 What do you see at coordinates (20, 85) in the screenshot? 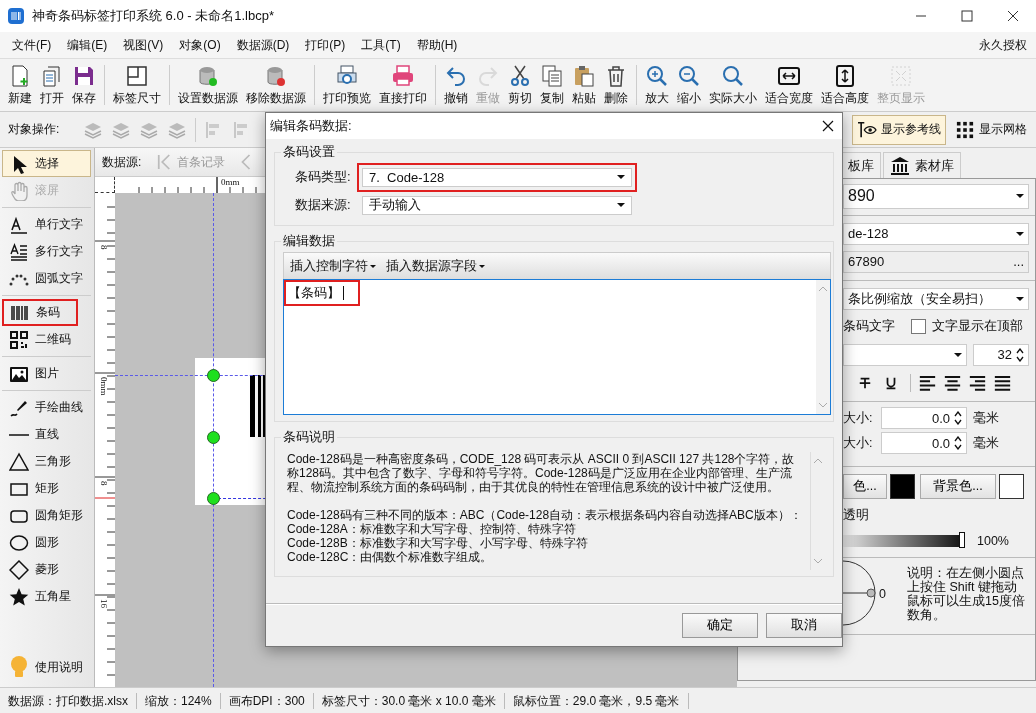
I see `toolbar-button: 新建` at bounding box center [20, 85].